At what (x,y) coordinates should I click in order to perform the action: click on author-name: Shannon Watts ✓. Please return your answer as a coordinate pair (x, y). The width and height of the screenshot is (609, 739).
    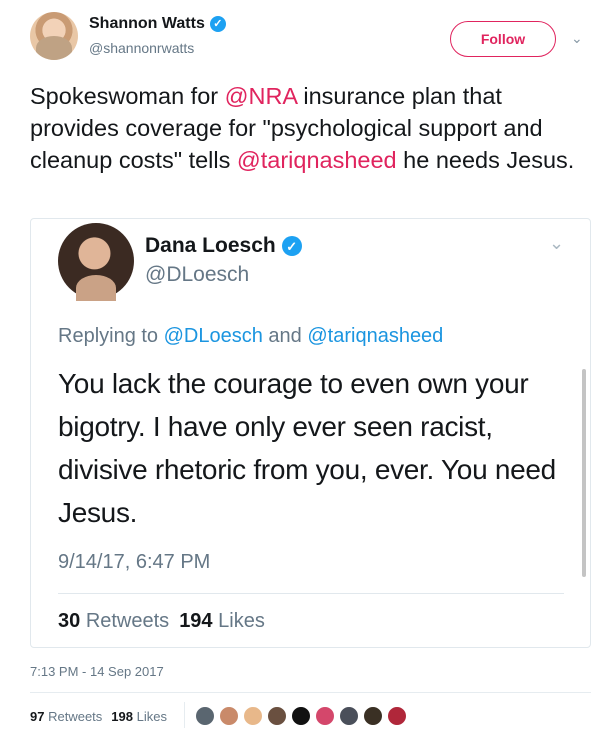
    Looking at the image, I should click on (157, 24).